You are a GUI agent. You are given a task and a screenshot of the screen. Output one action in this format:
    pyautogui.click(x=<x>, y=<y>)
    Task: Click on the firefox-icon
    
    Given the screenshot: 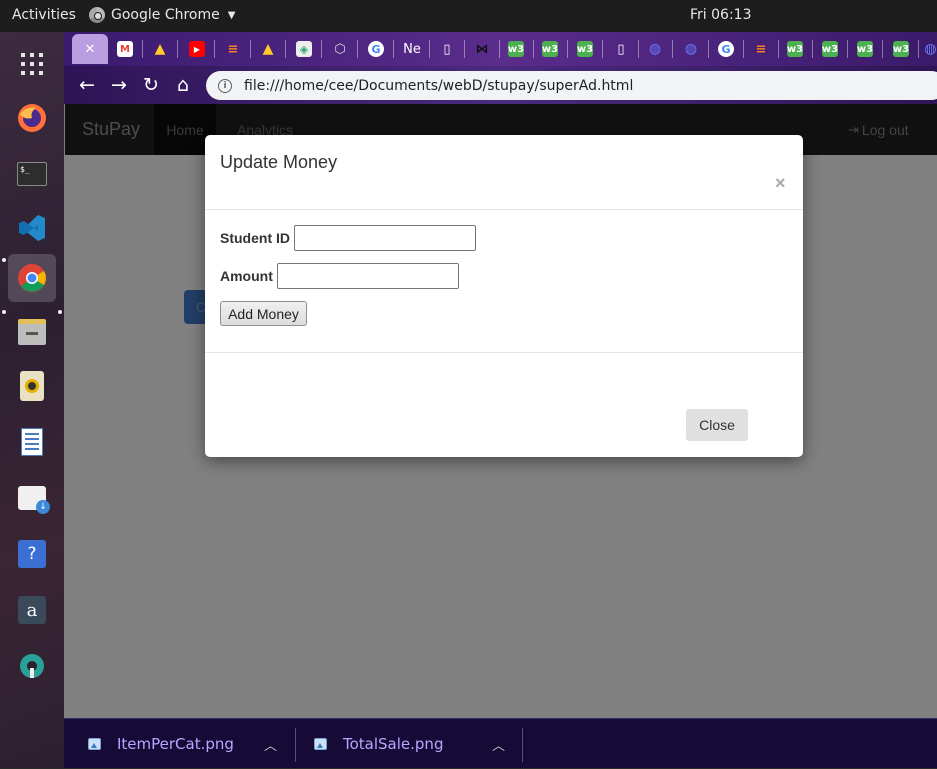 What is the action you would take?
    pyautogui.click(x=32, y=118)
    